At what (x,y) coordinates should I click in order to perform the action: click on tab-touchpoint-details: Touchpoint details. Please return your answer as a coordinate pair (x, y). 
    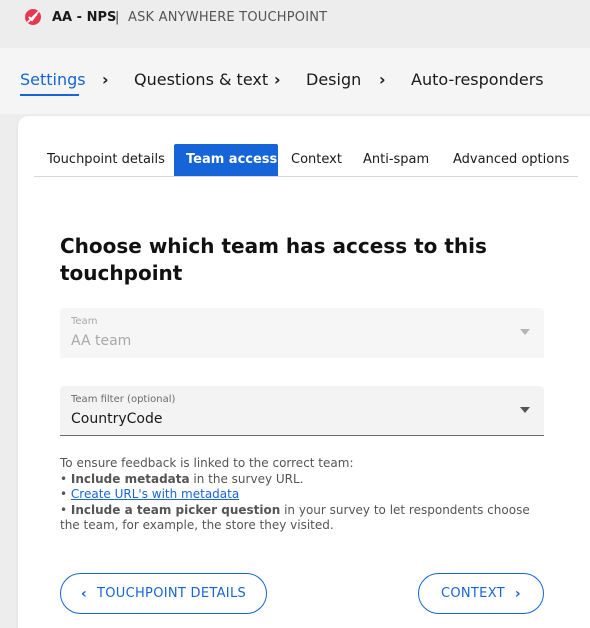
    Looking at the image, I should click on (106, 160).